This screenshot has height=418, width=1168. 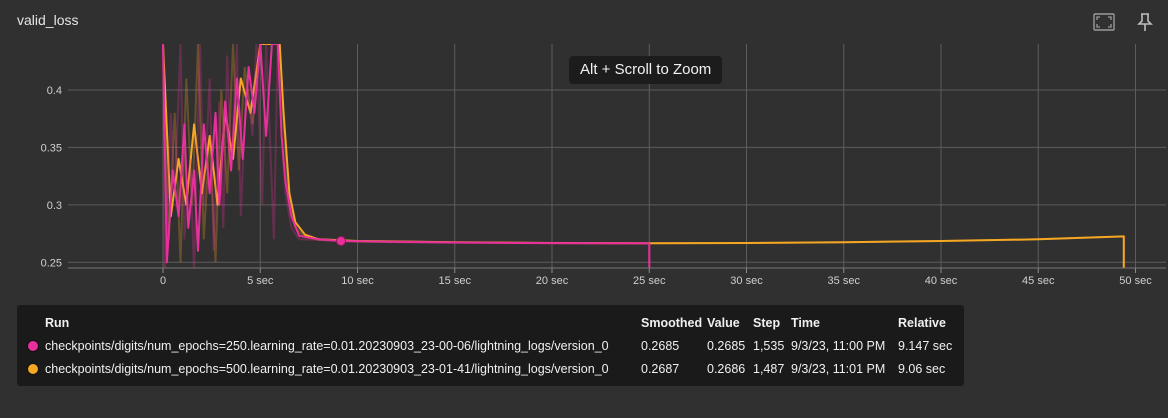 What do you see at coordinates (1038, 281) in the screenshot?
I see `x-tick-label: 45 sec` at bounding box center [1038, 281].